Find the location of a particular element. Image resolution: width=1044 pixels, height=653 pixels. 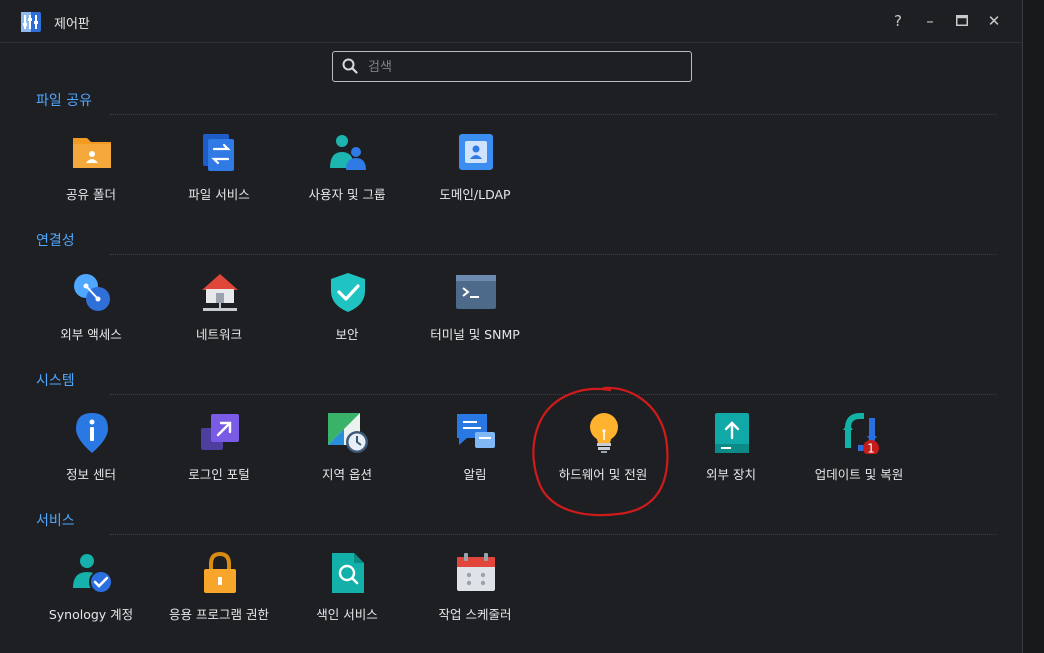

item-info-center: 정보 센터 is located at coordinates (91, 452).